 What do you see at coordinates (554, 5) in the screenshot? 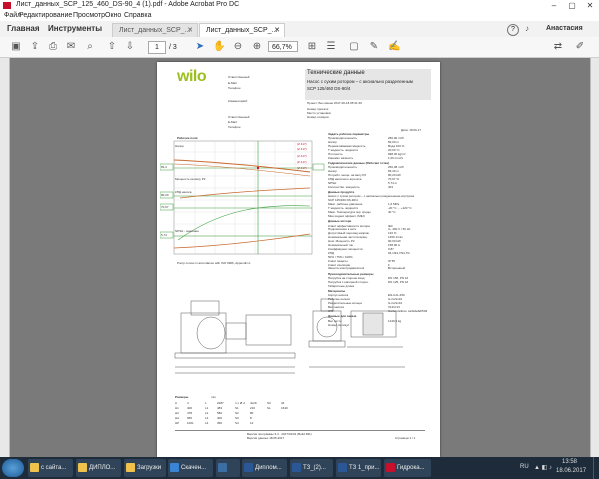
I see `minimize-button: –` at bounding box center [554, 5].